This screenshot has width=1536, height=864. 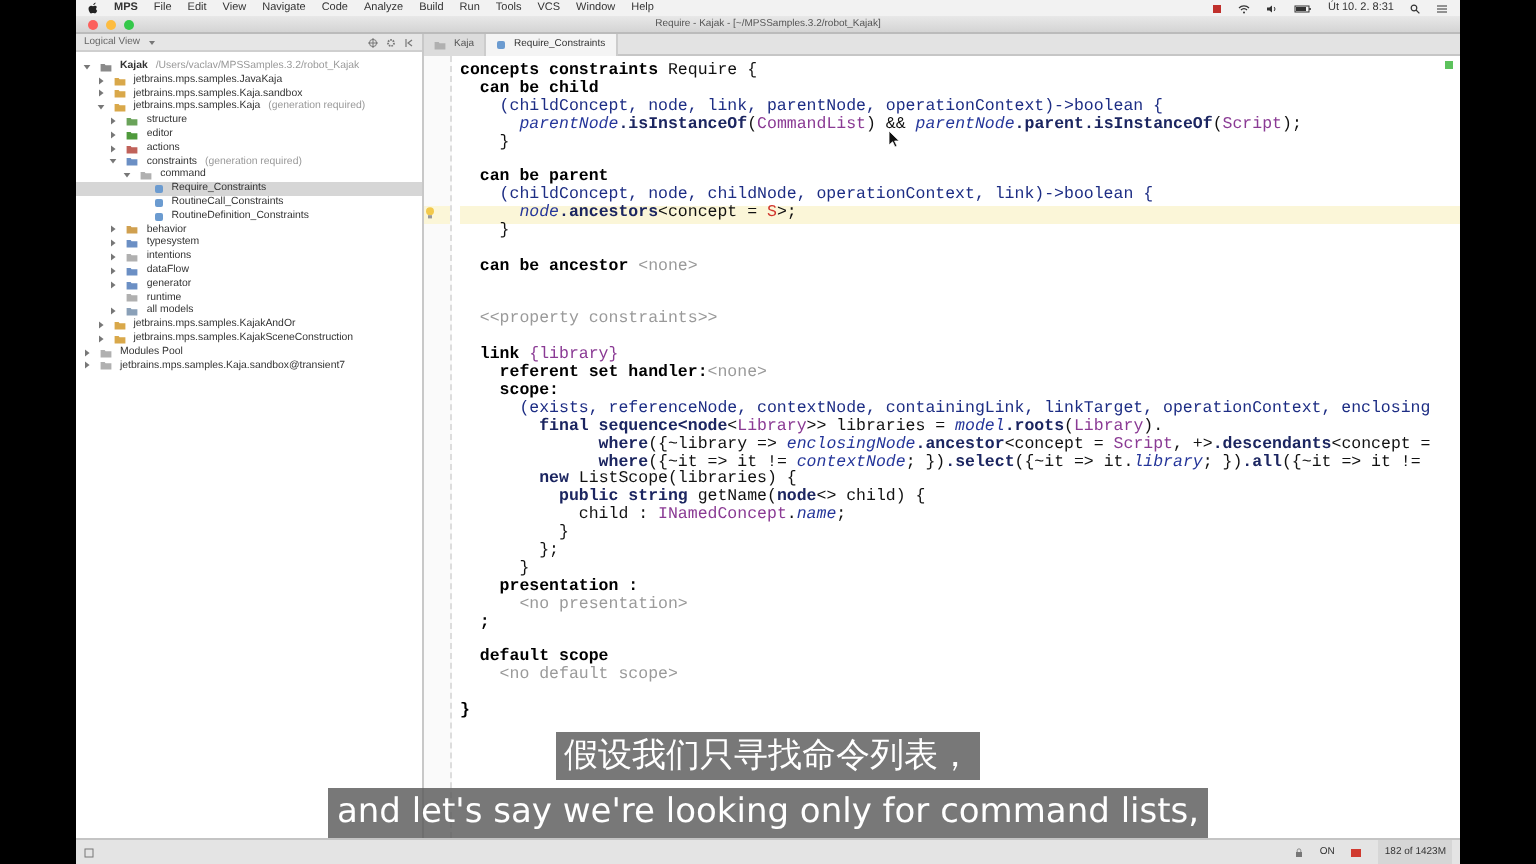 What do you see at coordinates (974, 409) in the screenshot?
I see `code-line: (exists, referenceNode, contextNode, containingLink, linkTarget, operationContext, enclosing` at bounding box center [974, 409].